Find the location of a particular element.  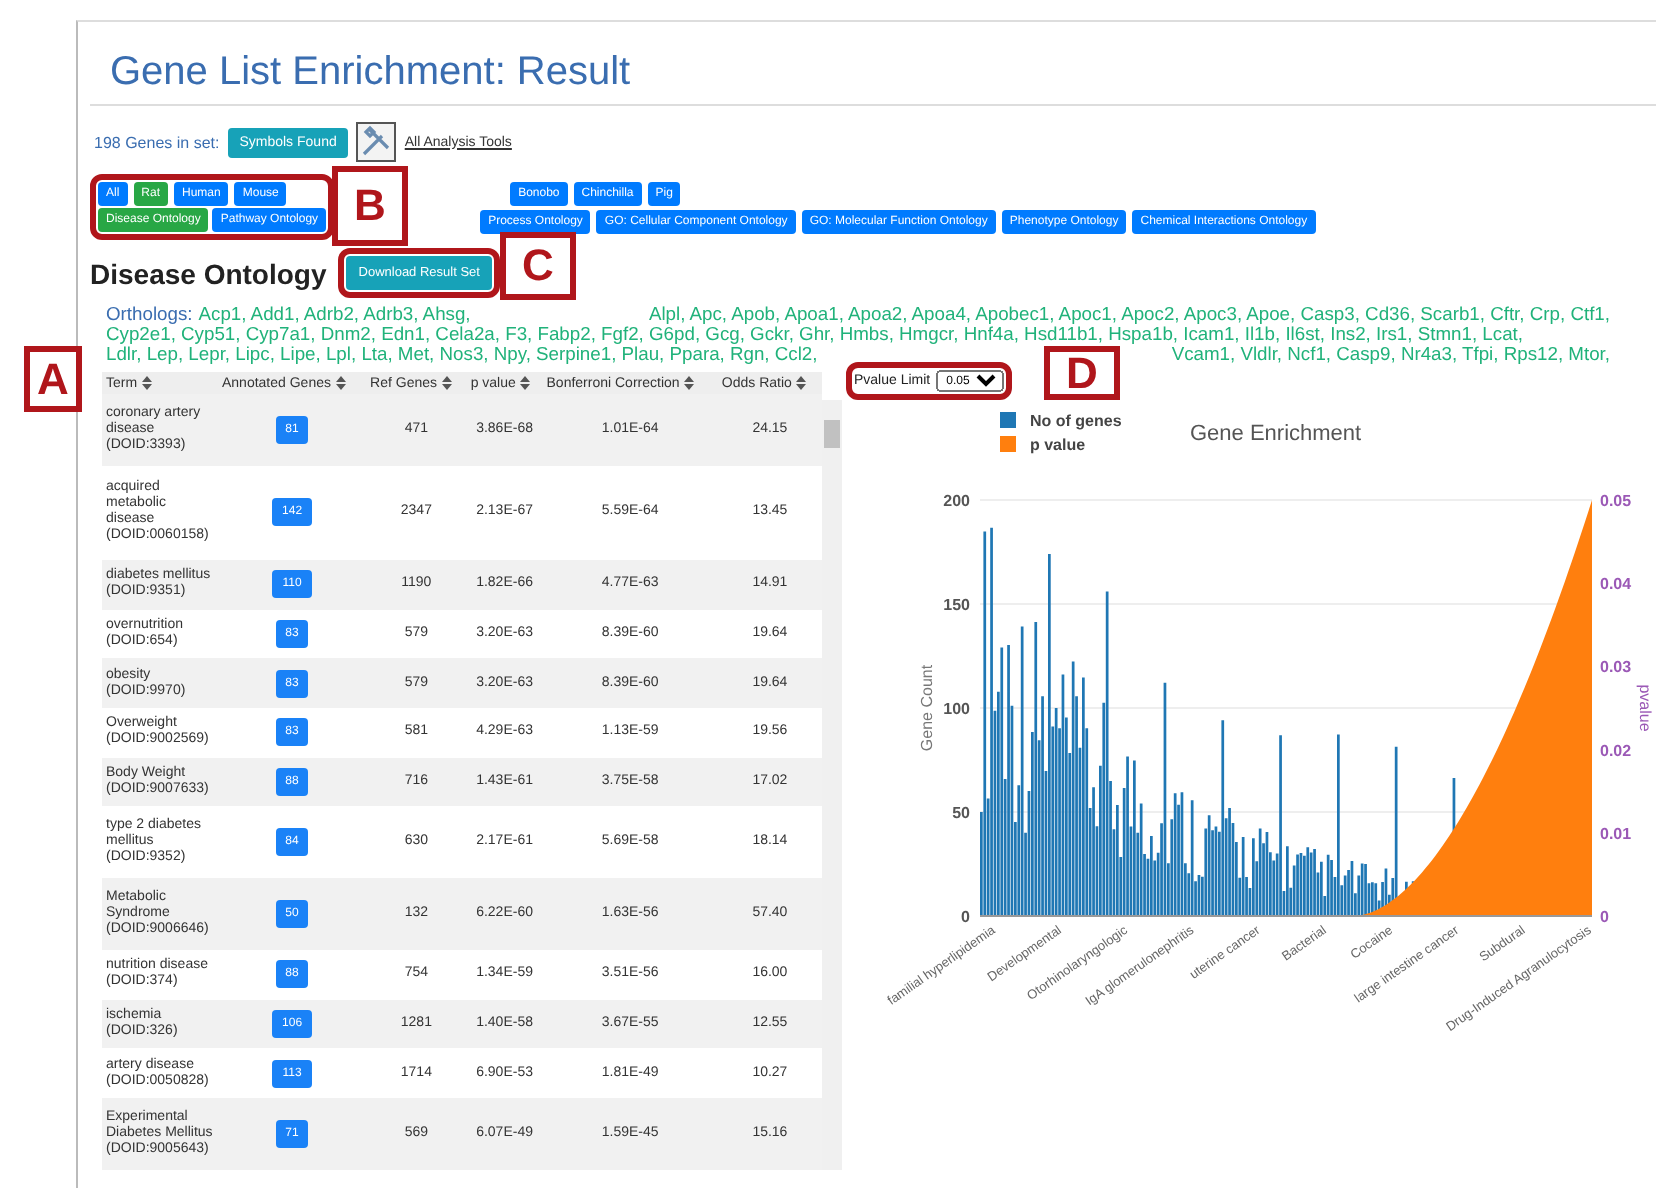

axis-title: Gene Count is located at coordinates (927, 708).